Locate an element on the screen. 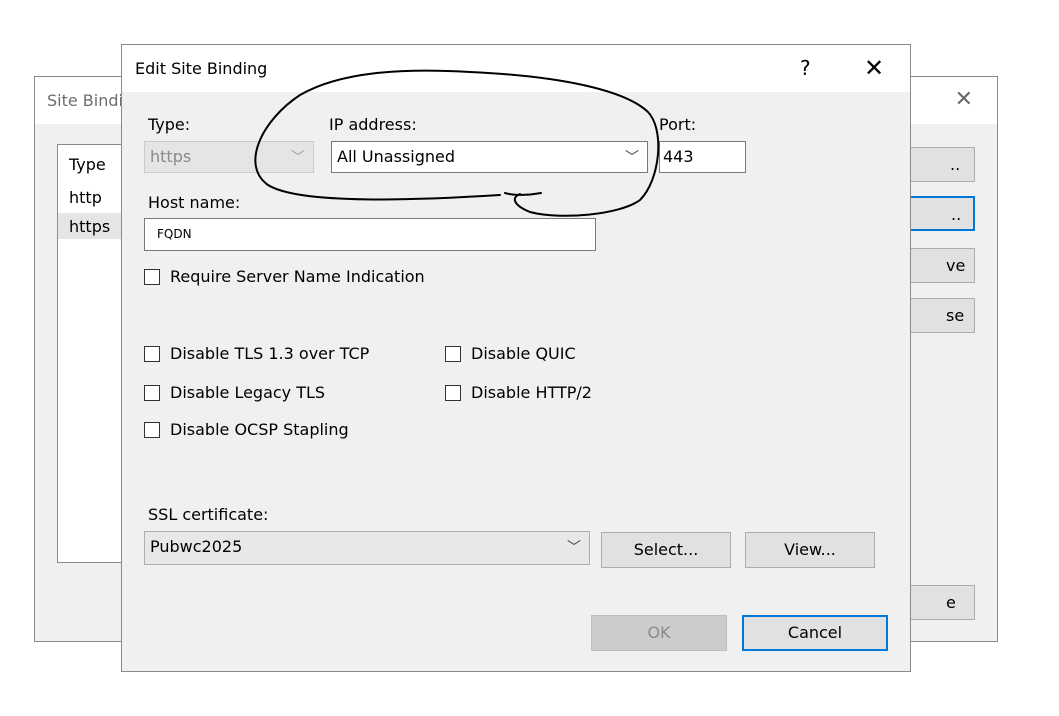  require-sni-checkbox: Require Server Name Indication is located at coordinates (284, 276).